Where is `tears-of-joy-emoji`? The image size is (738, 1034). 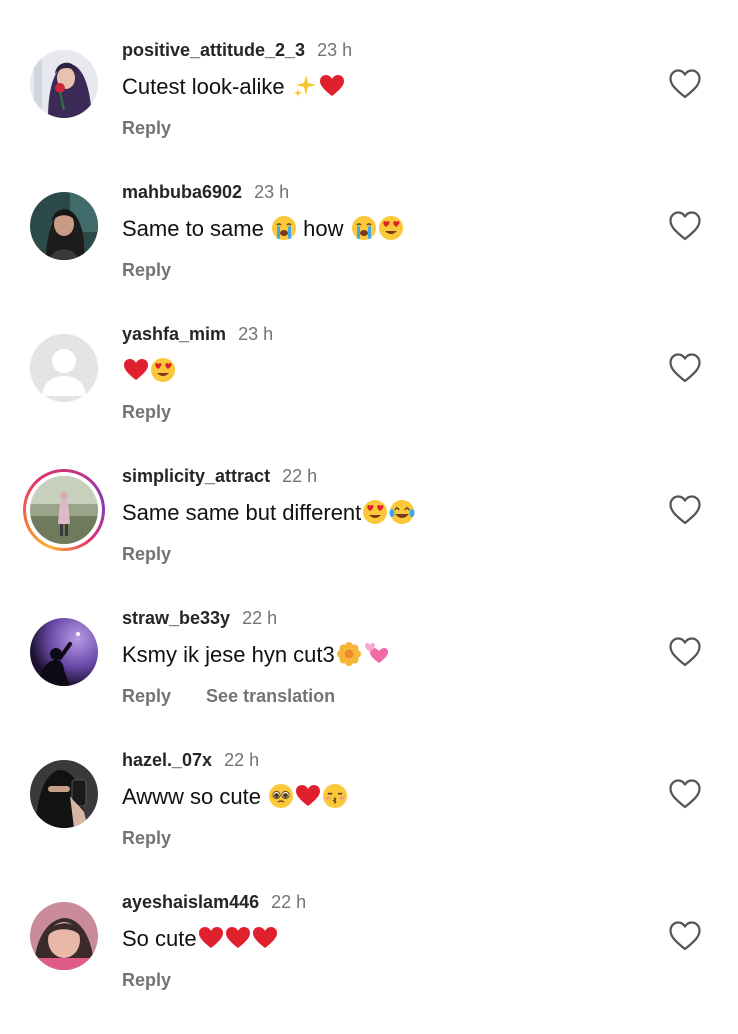
tears-of-joy-emoji is located at coordinates (402, 512).